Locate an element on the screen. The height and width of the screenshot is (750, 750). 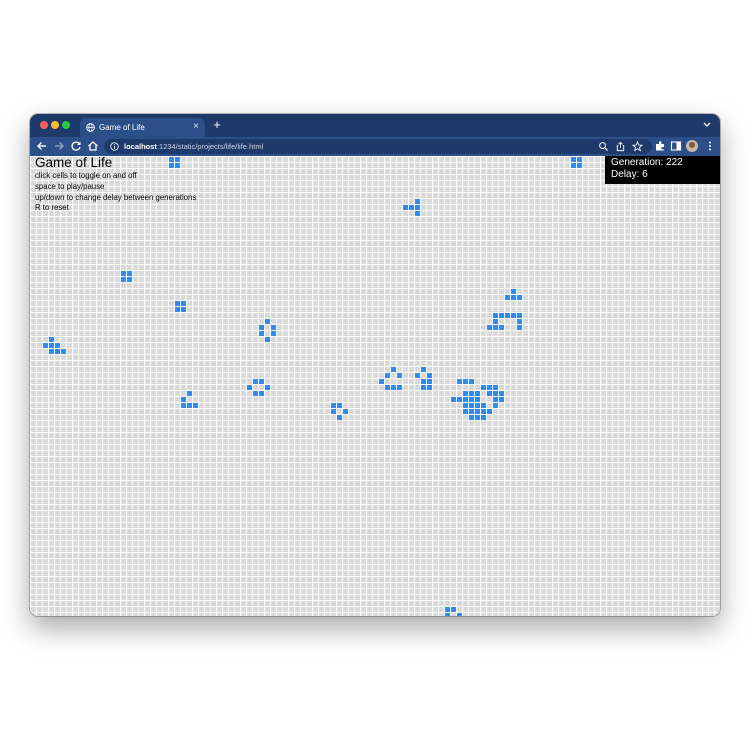
profile-avatar is located at coordinates (692, 146).